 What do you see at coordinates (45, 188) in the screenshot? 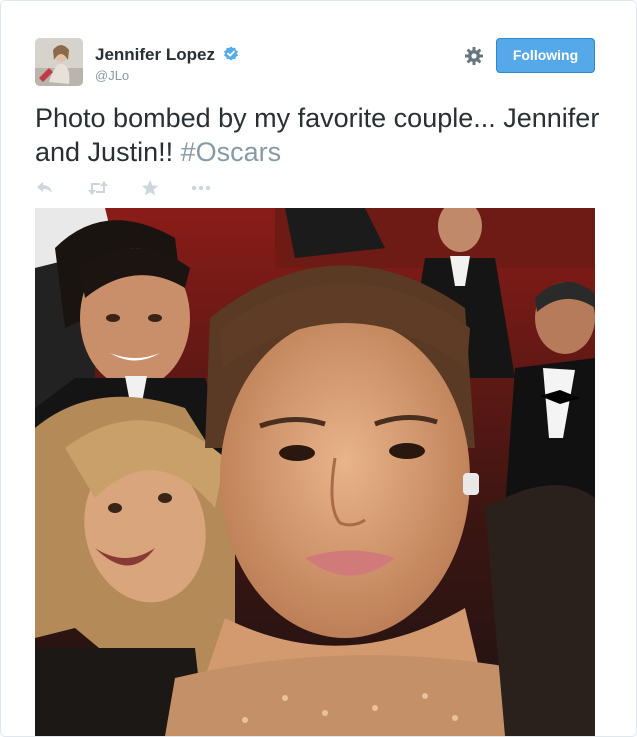
I see `reply-icon` at bounding box center [45, 188].